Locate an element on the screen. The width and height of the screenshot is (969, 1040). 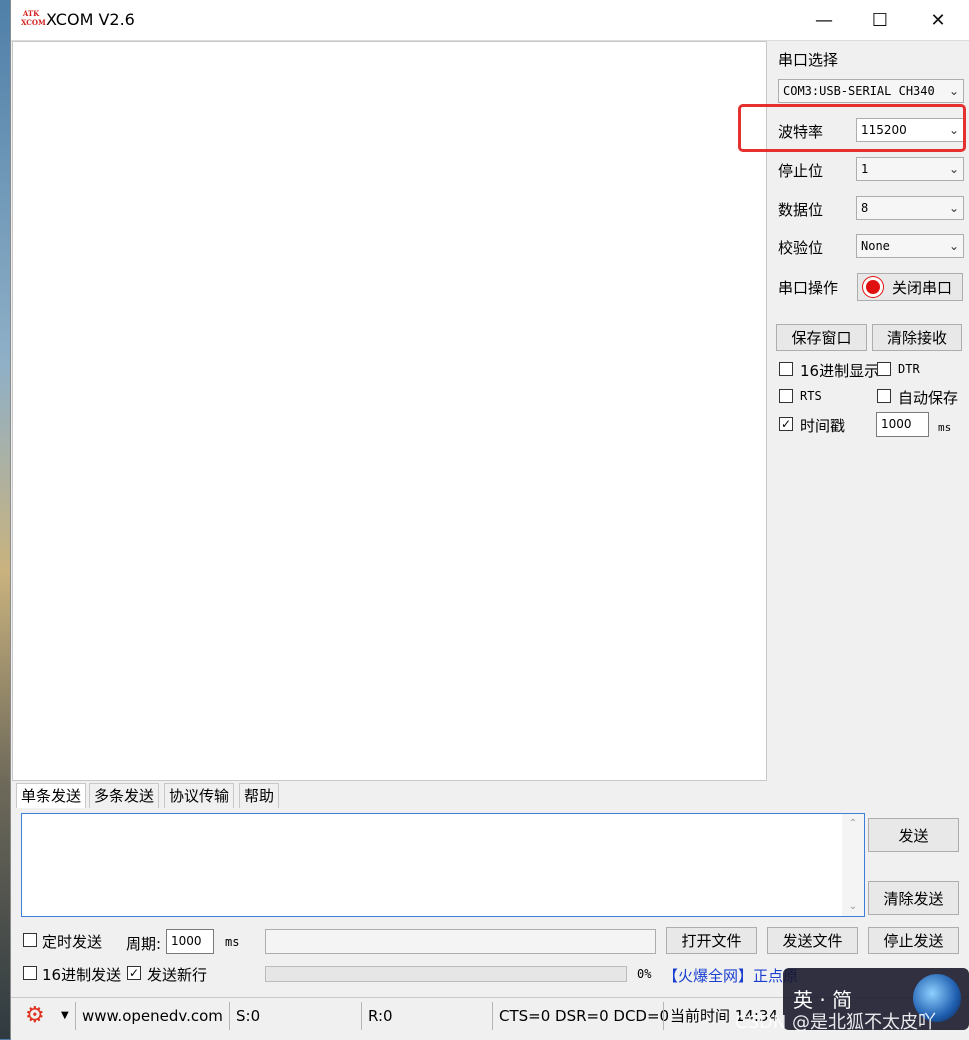
watermark: CSDN @是北狐不太皮吖 is located at coordinates (836, 1022).